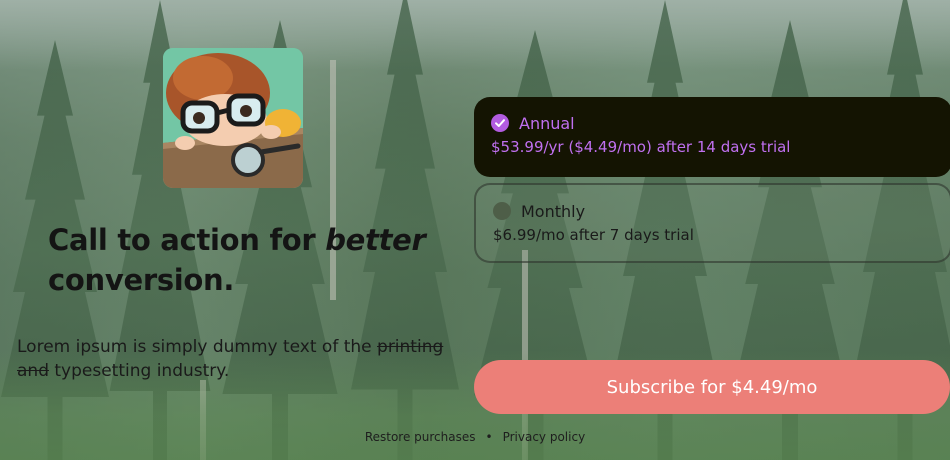 This screenshot has width=950, height=460. Describe the element at coordinates (197, 347) in the screenshot. I see `body-text-start: Lorem ipsum is simply dummy text of the` at that location.